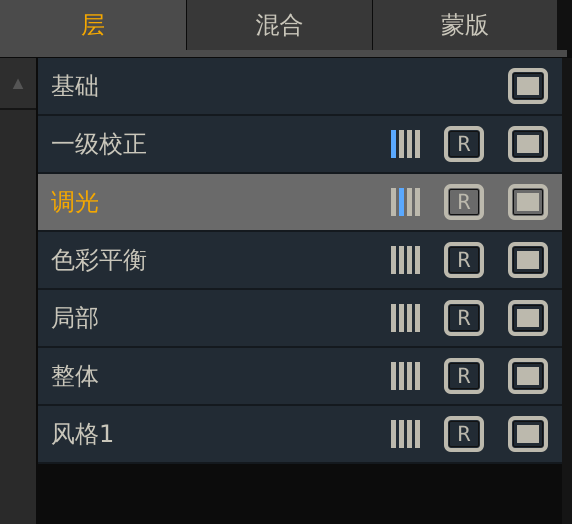 This screenshot has height=524, width=572. Describe the element at coordinates (300, 319) in the screenshot. I see `layer-row: 局部 R` at that location.